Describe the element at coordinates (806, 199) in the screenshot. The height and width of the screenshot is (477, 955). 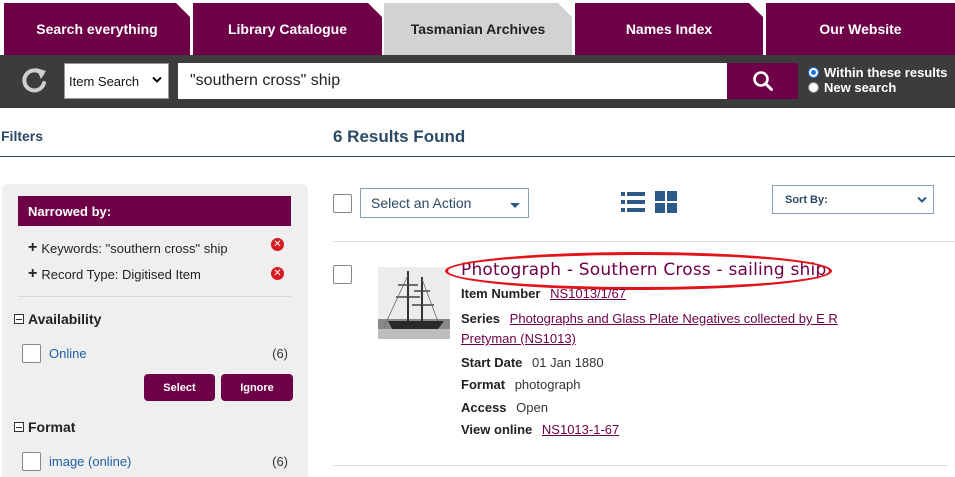
I see `sort-label: Sort By:` at that location.